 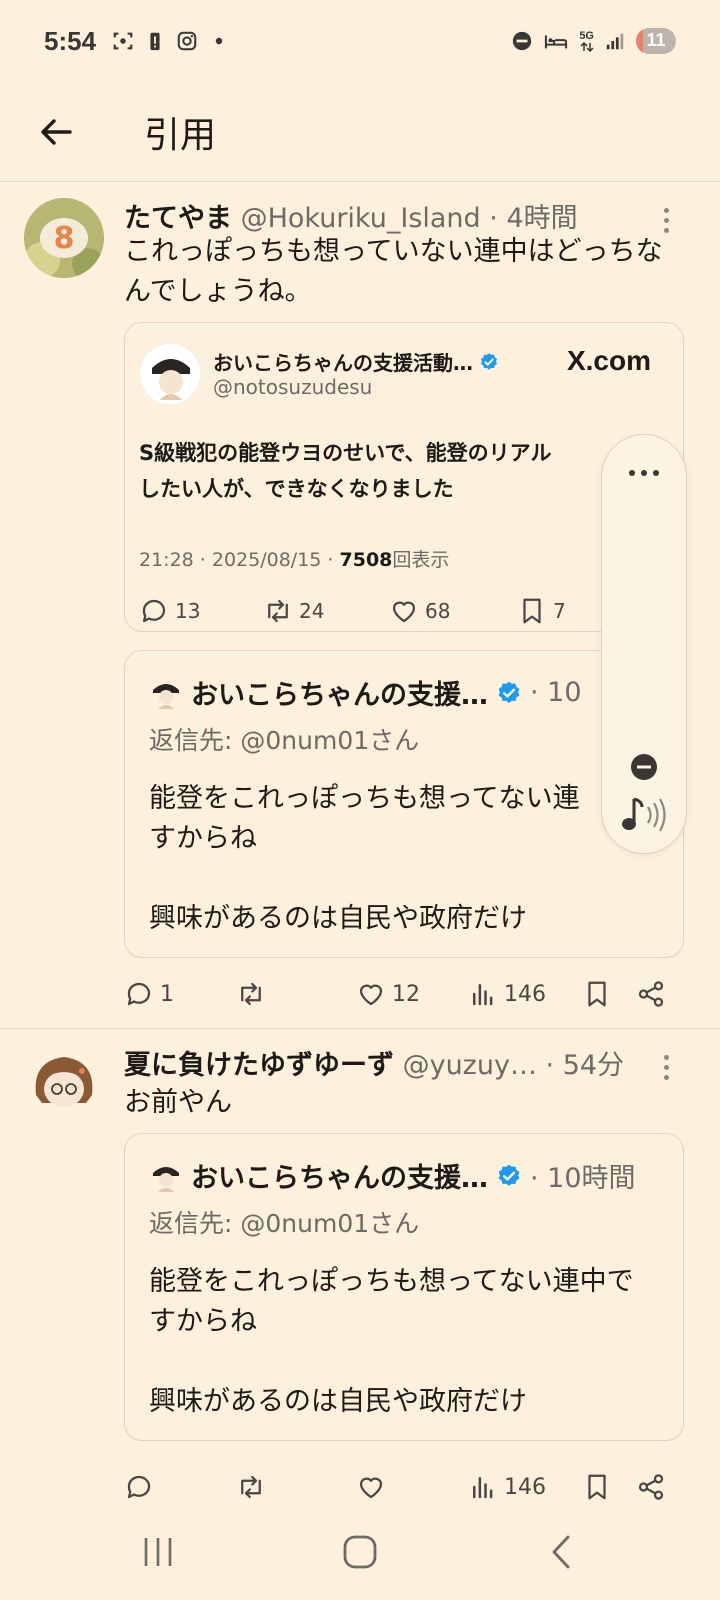 I want to click on reply-button: 1, so click(x=149, y=994).